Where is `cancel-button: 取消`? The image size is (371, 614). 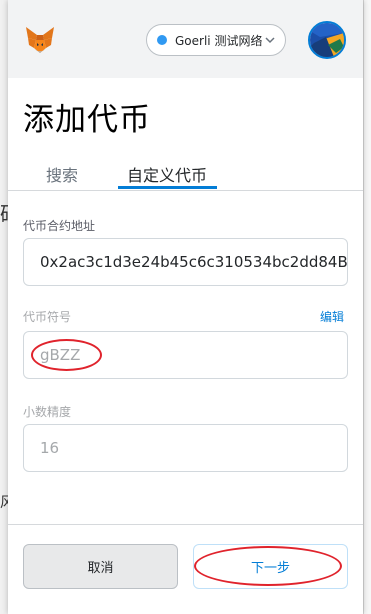 cancel-button: 取消 is located at coordinates (100, 566).